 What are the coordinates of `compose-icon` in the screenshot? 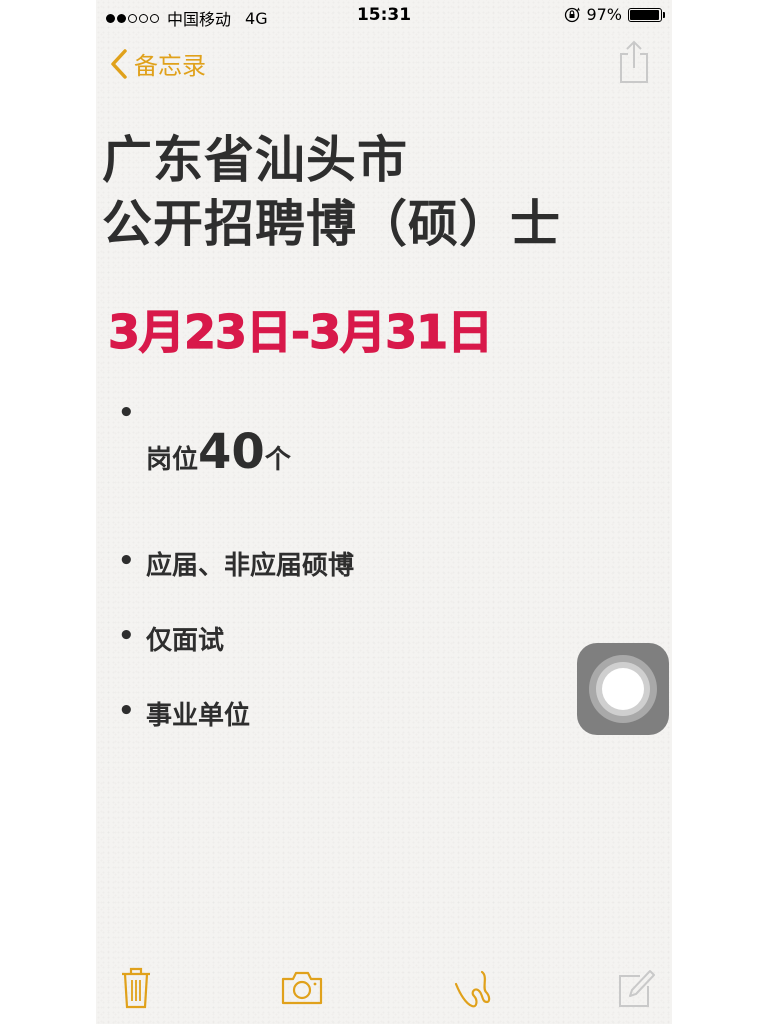 It's located at (637, 988).